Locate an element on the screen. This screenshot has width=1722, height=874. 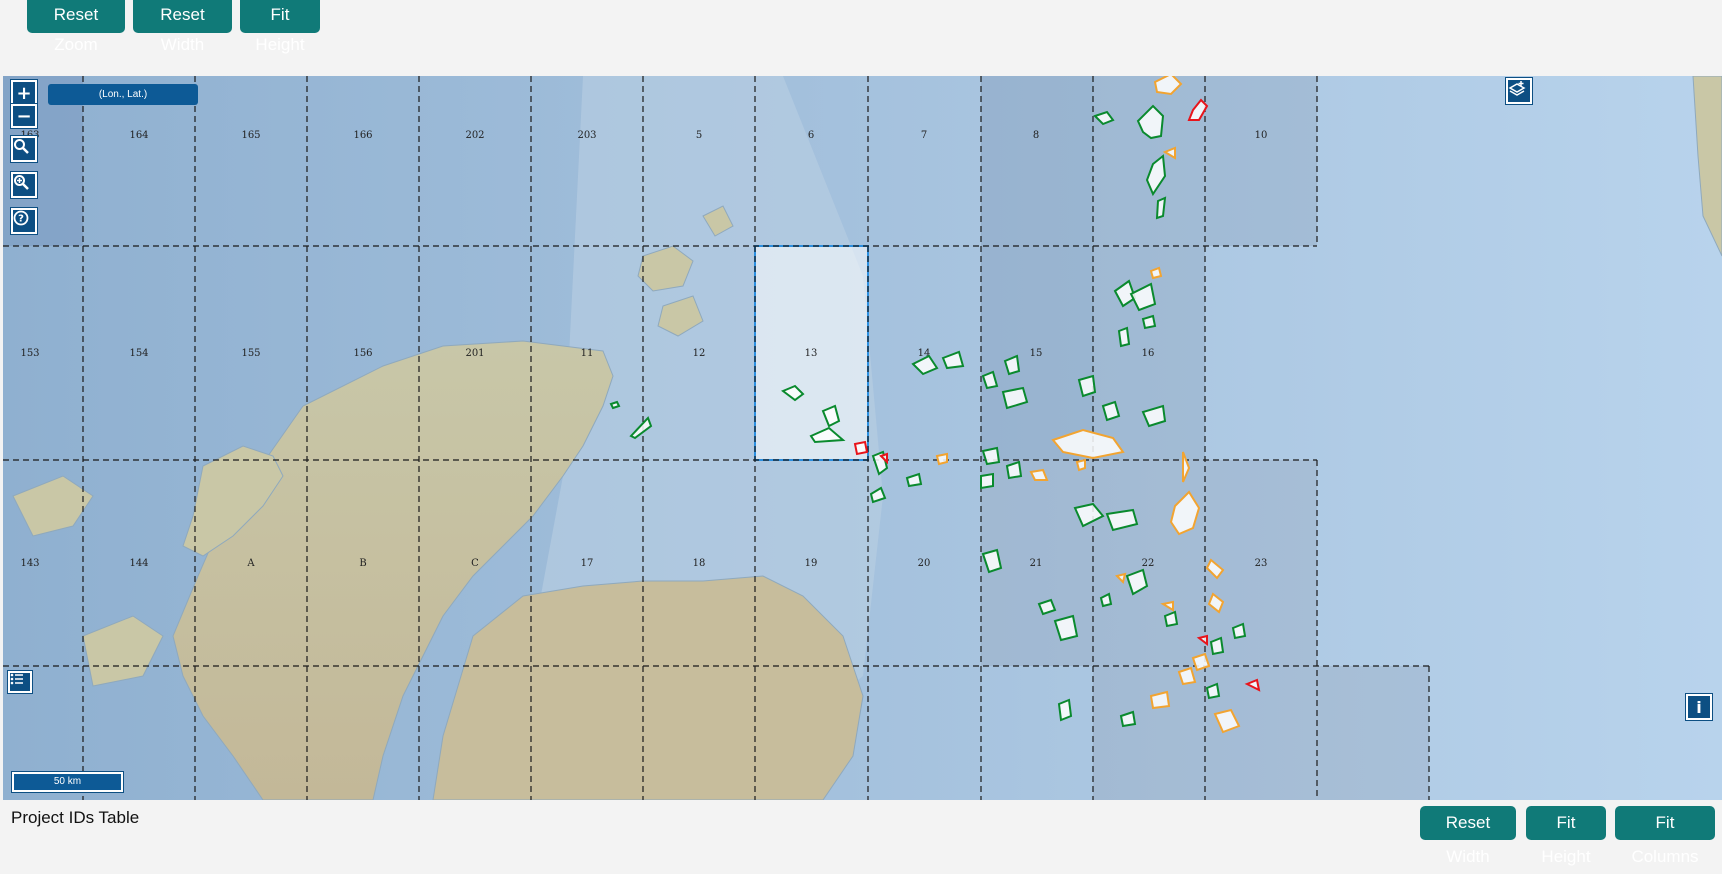
block-label: 201 is located at coordinates (474, 353).